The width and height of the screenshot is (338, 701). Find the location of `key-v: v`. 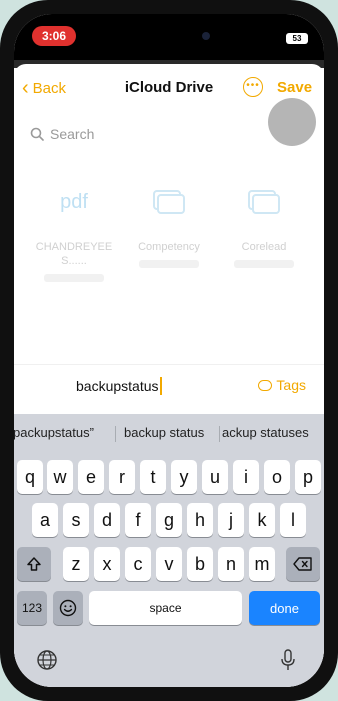

key-v: v is located at coordinates (169, 564).